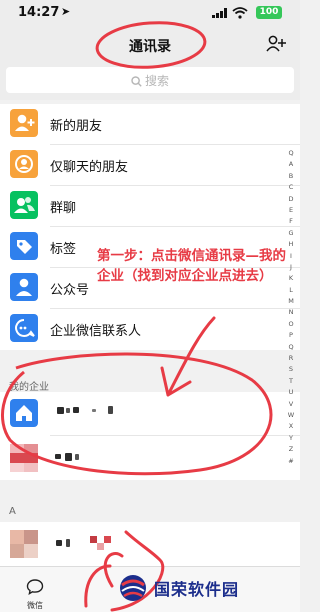  What do you see at coordinates (150, 206) in the screenshot?
I see `menu-item-group-chats: 群聊` at bounding box center [150, 206].